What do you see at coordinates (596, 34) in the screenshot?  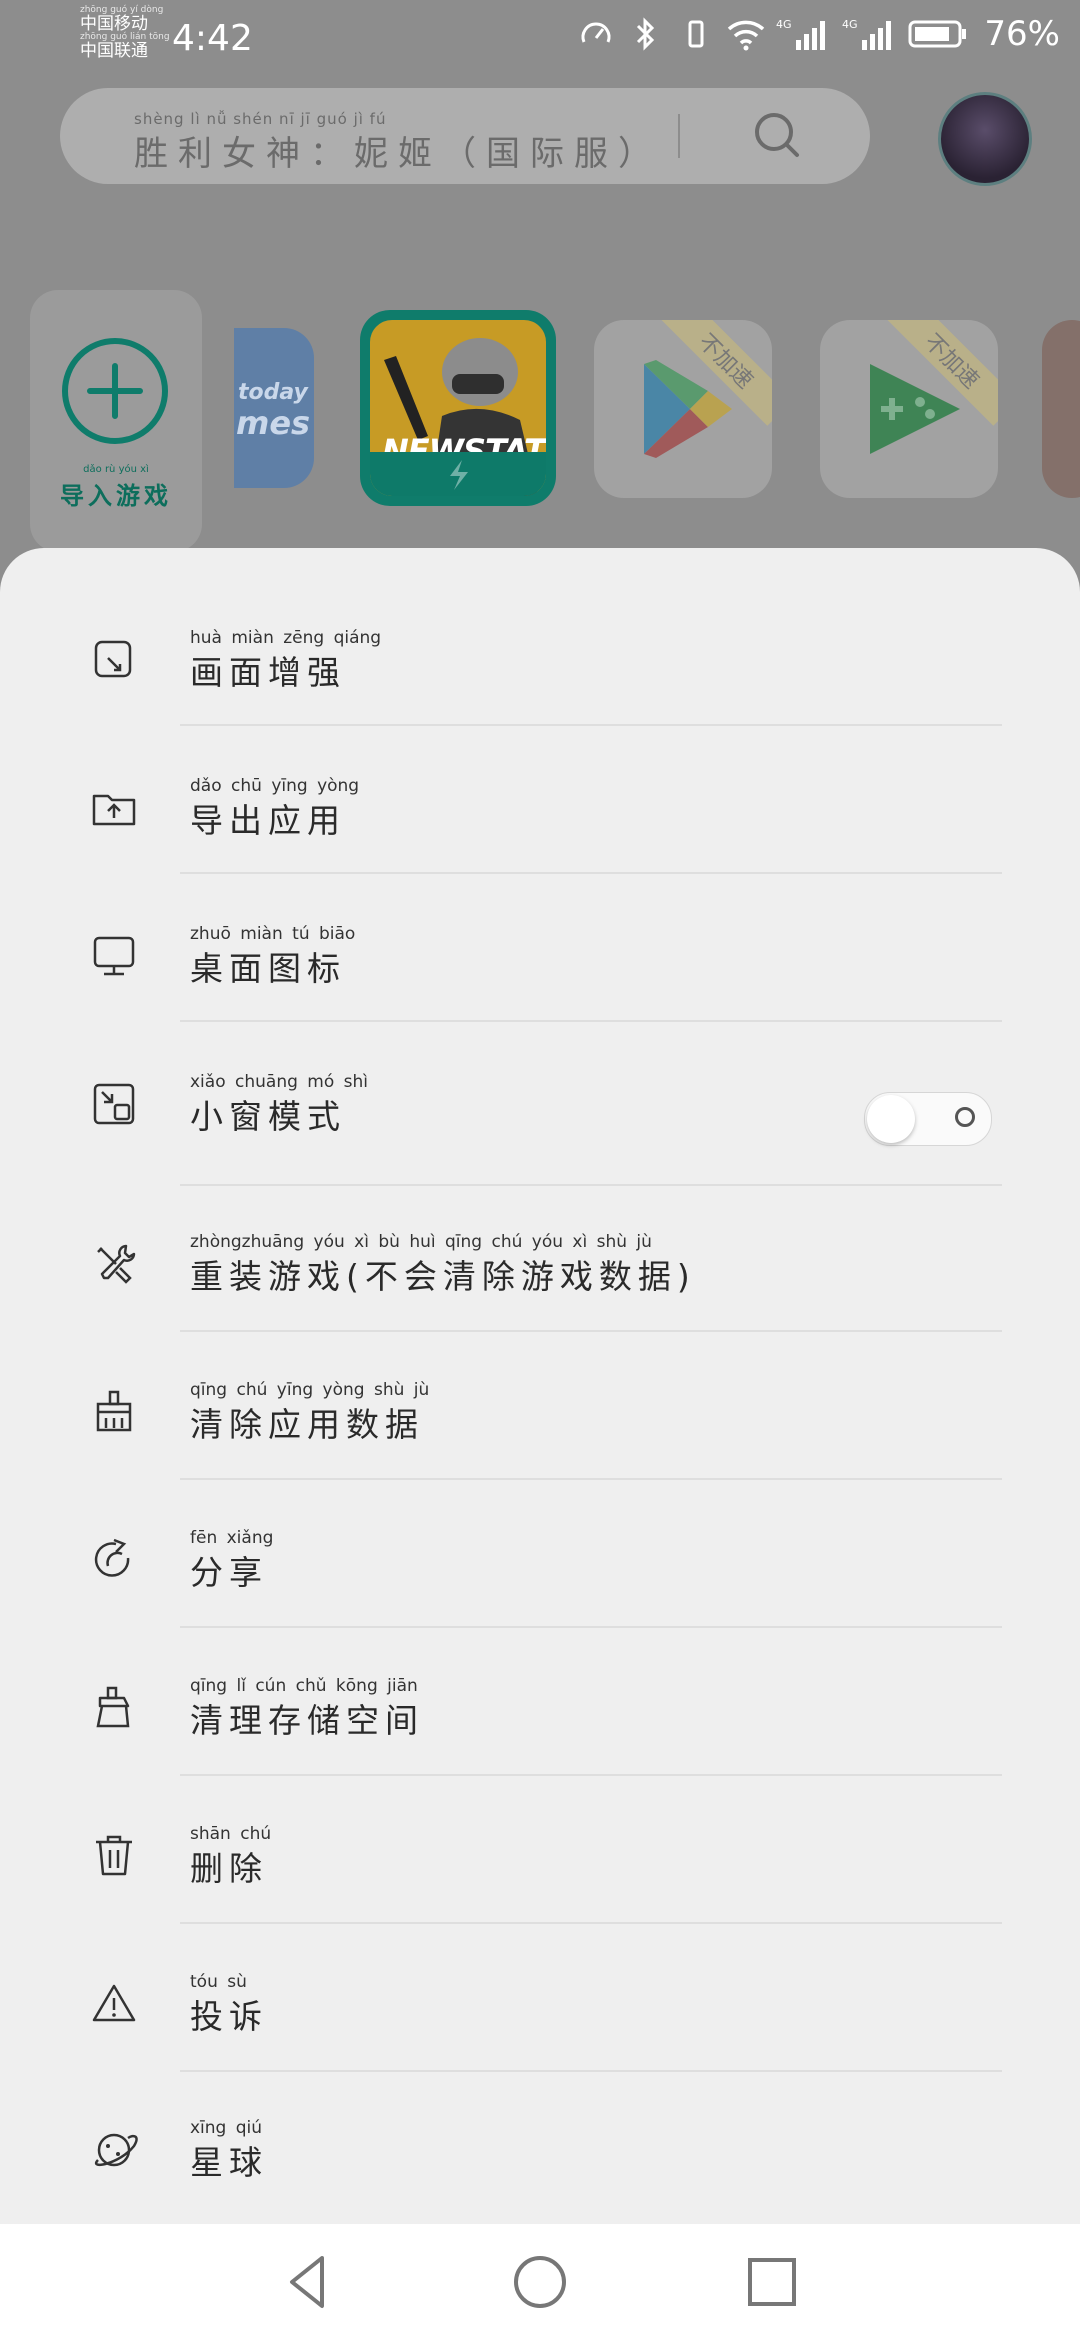 I see `data-speed-icon` at bounding box center [596, 34].